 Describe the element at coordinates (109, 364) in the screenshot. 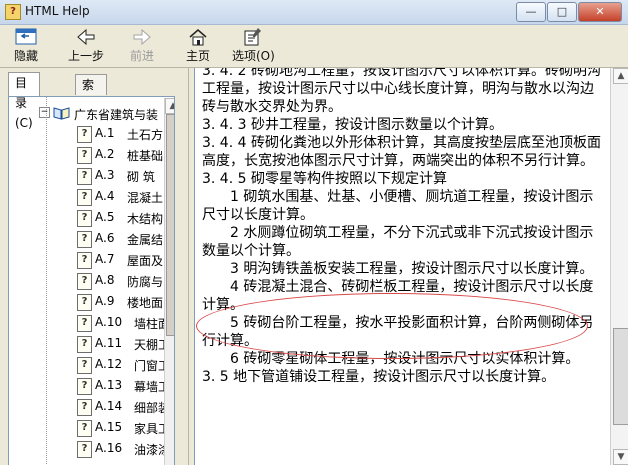

I see `tree-item-label: A.12` at that location.